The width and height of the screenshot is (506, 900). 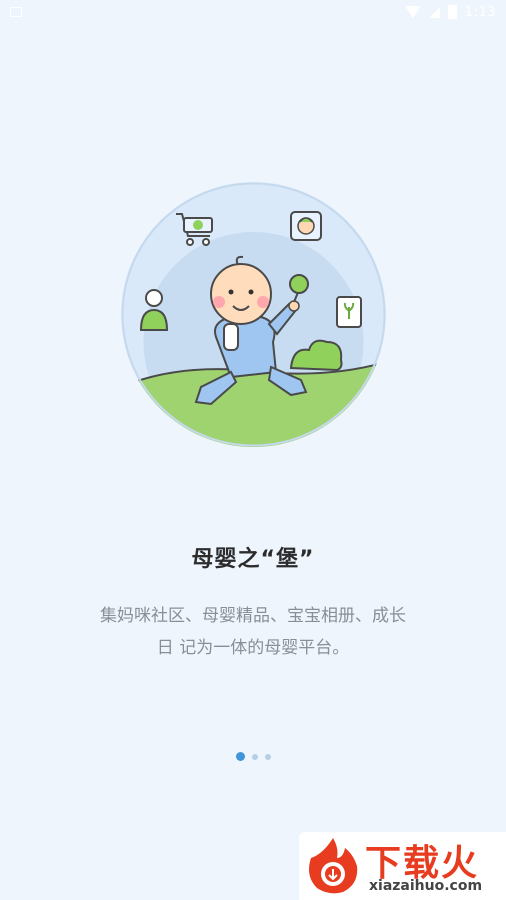 I want to click on battery-icon, so click(x=452, y=12).